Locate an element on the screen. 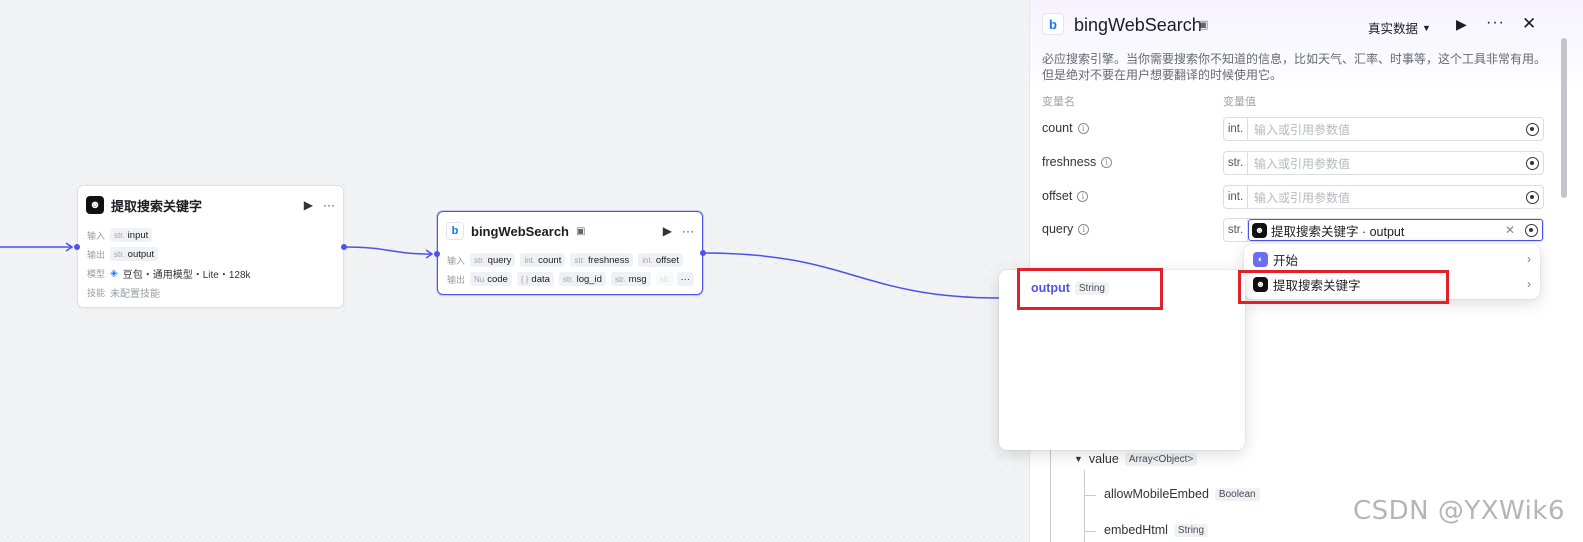  var-name-offset: offset i is located at coordinates (1065, 196).